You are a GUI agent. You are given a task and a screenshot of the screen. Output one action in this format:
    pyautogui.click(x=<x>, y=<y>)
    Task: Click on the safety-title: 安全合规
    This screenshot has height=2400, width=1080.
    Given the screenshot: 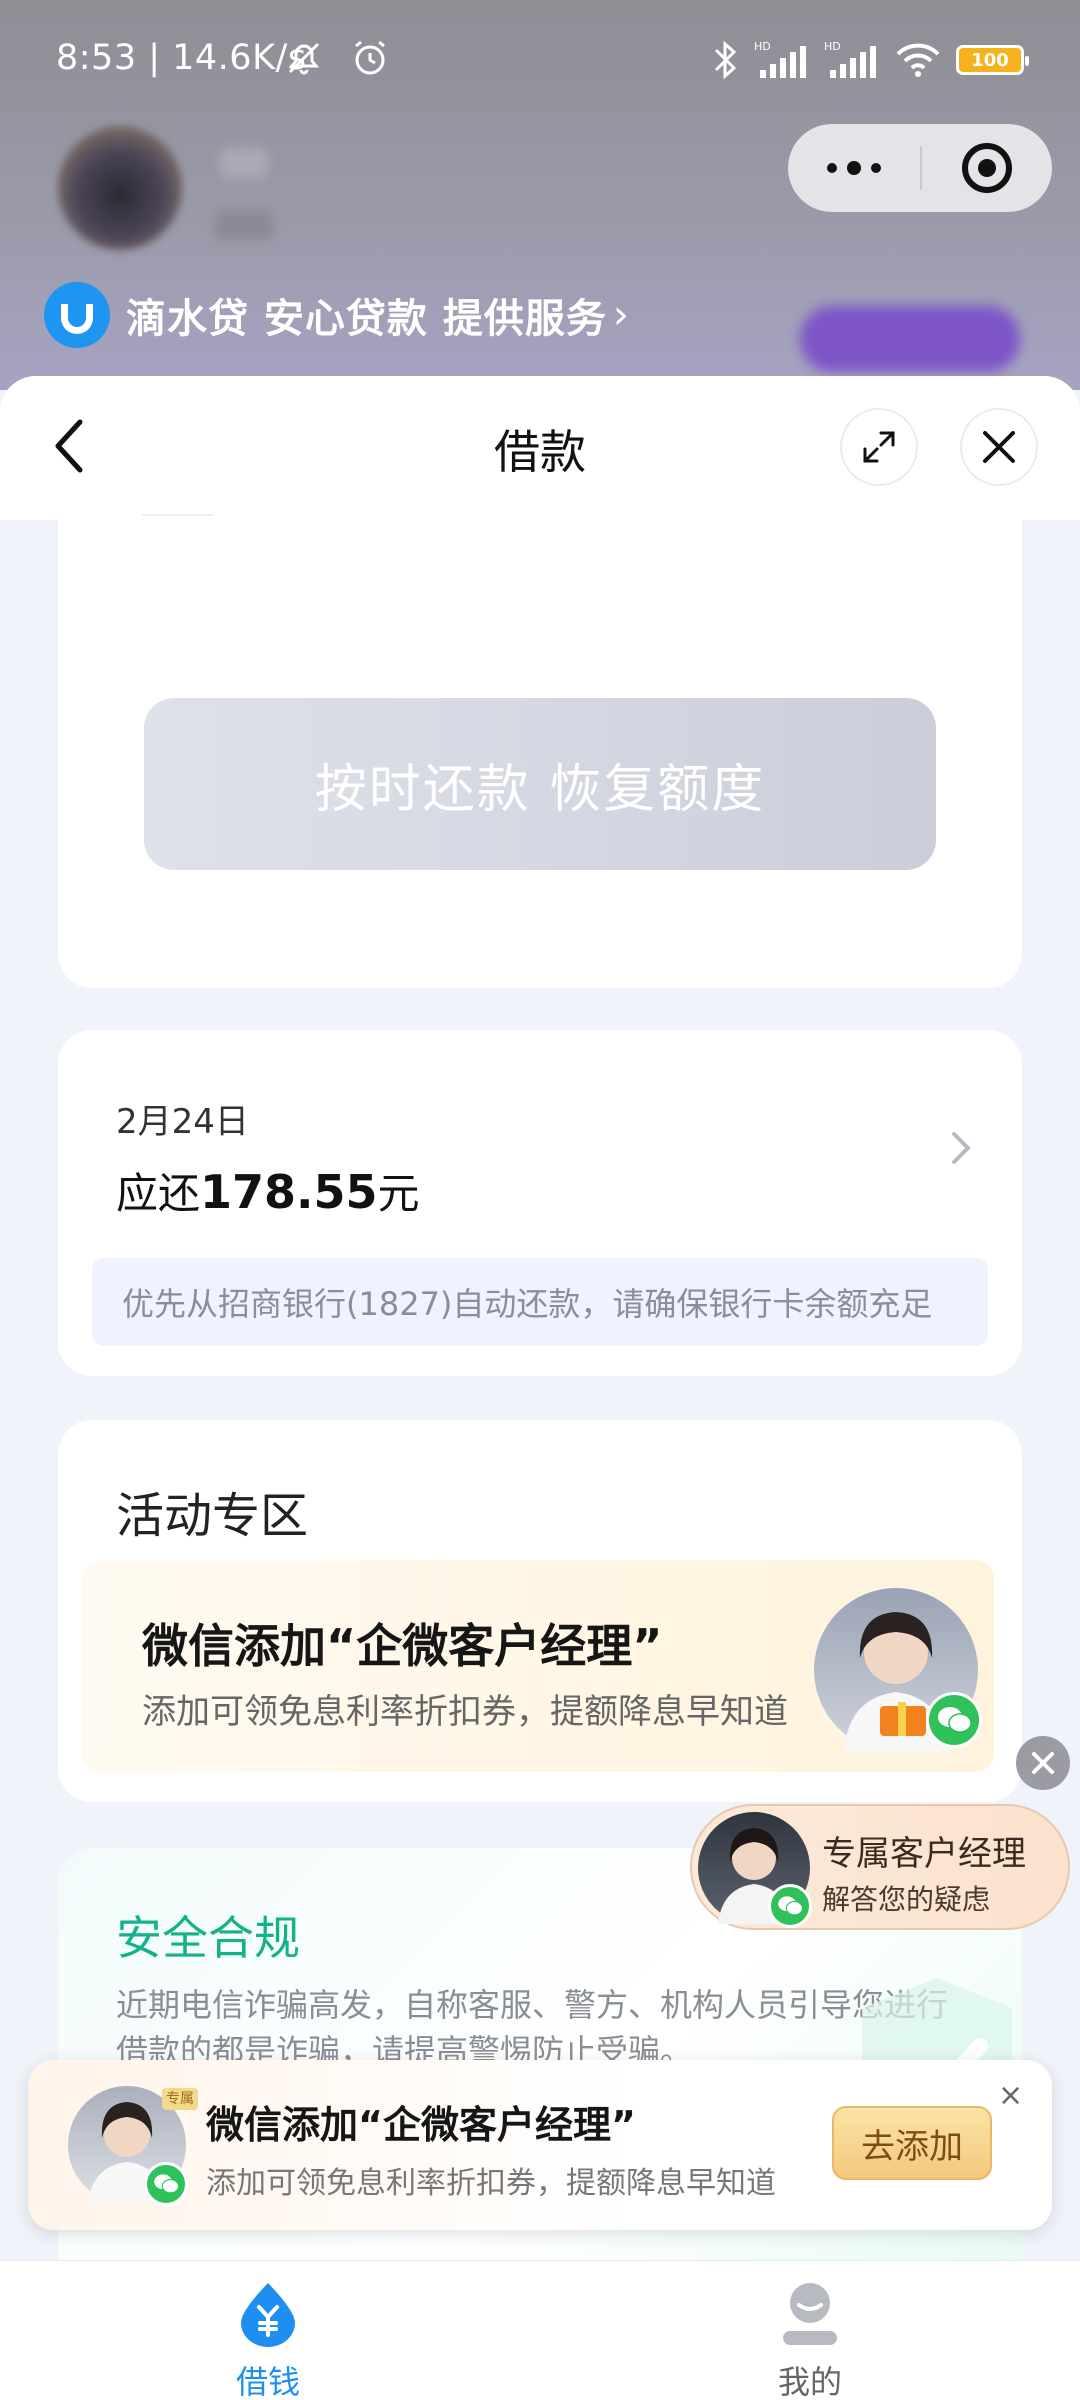 What is the action you would take?
    pyautogui.click(x=208, y=1938)
    